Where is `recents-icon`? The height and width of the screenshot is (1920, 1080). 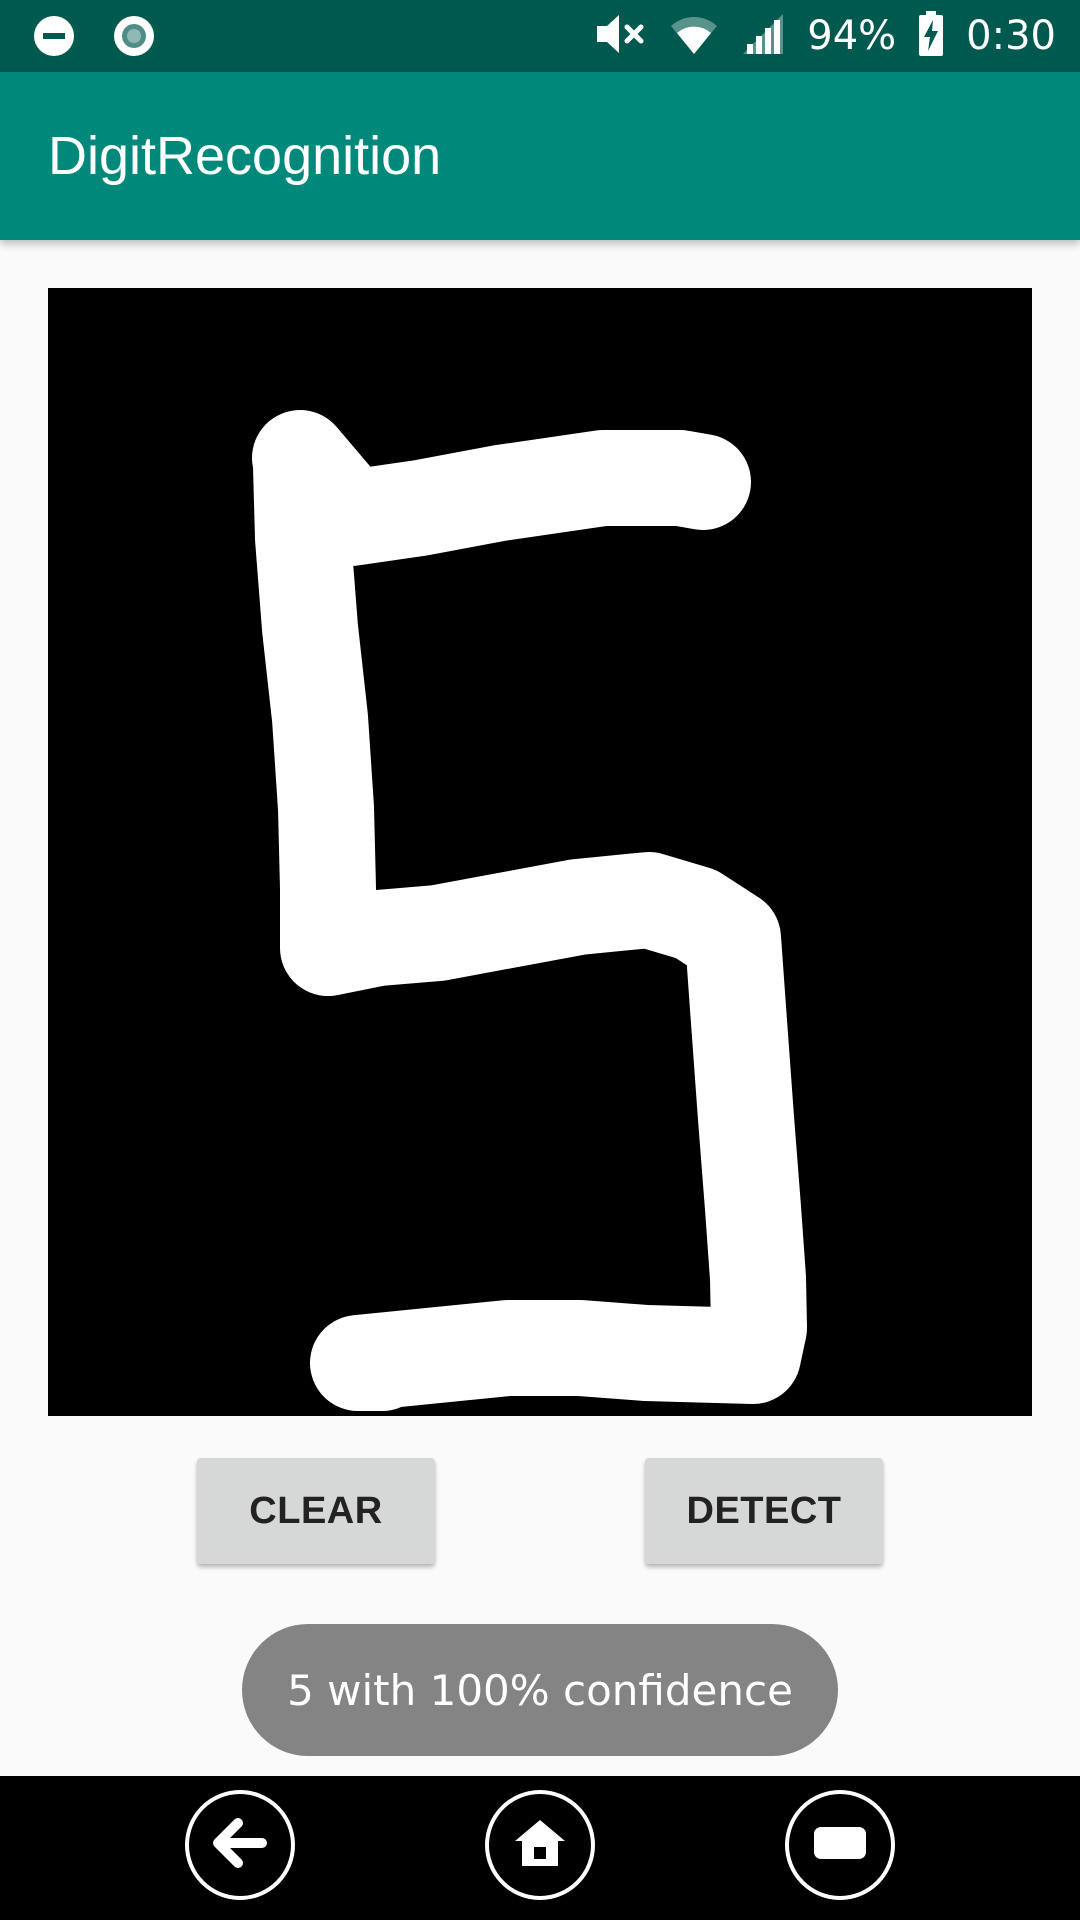 recents-icon is located at coordinates (840, 1845).